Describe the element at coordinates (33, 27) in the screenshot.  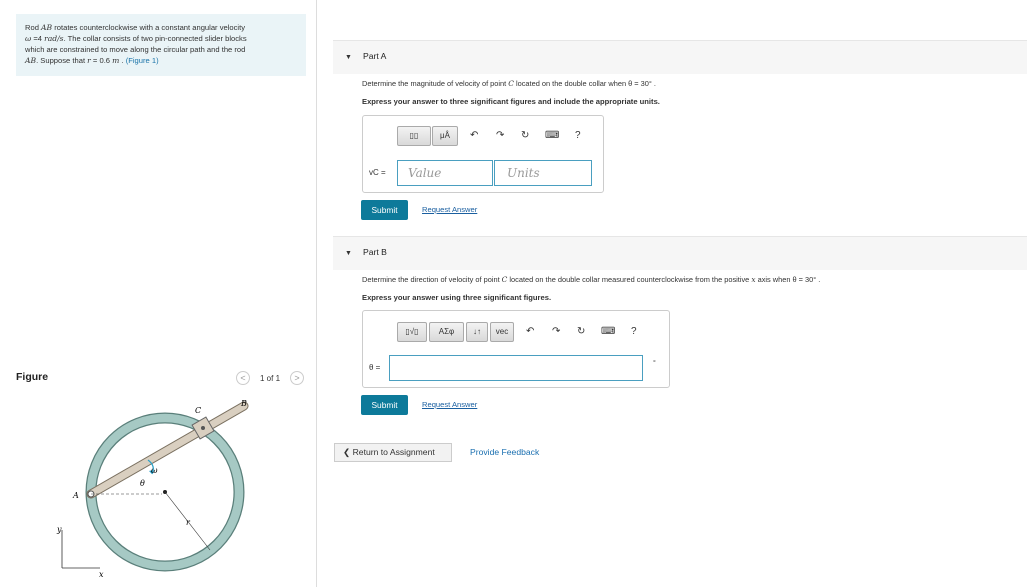
I see `text: Rod` at that location.